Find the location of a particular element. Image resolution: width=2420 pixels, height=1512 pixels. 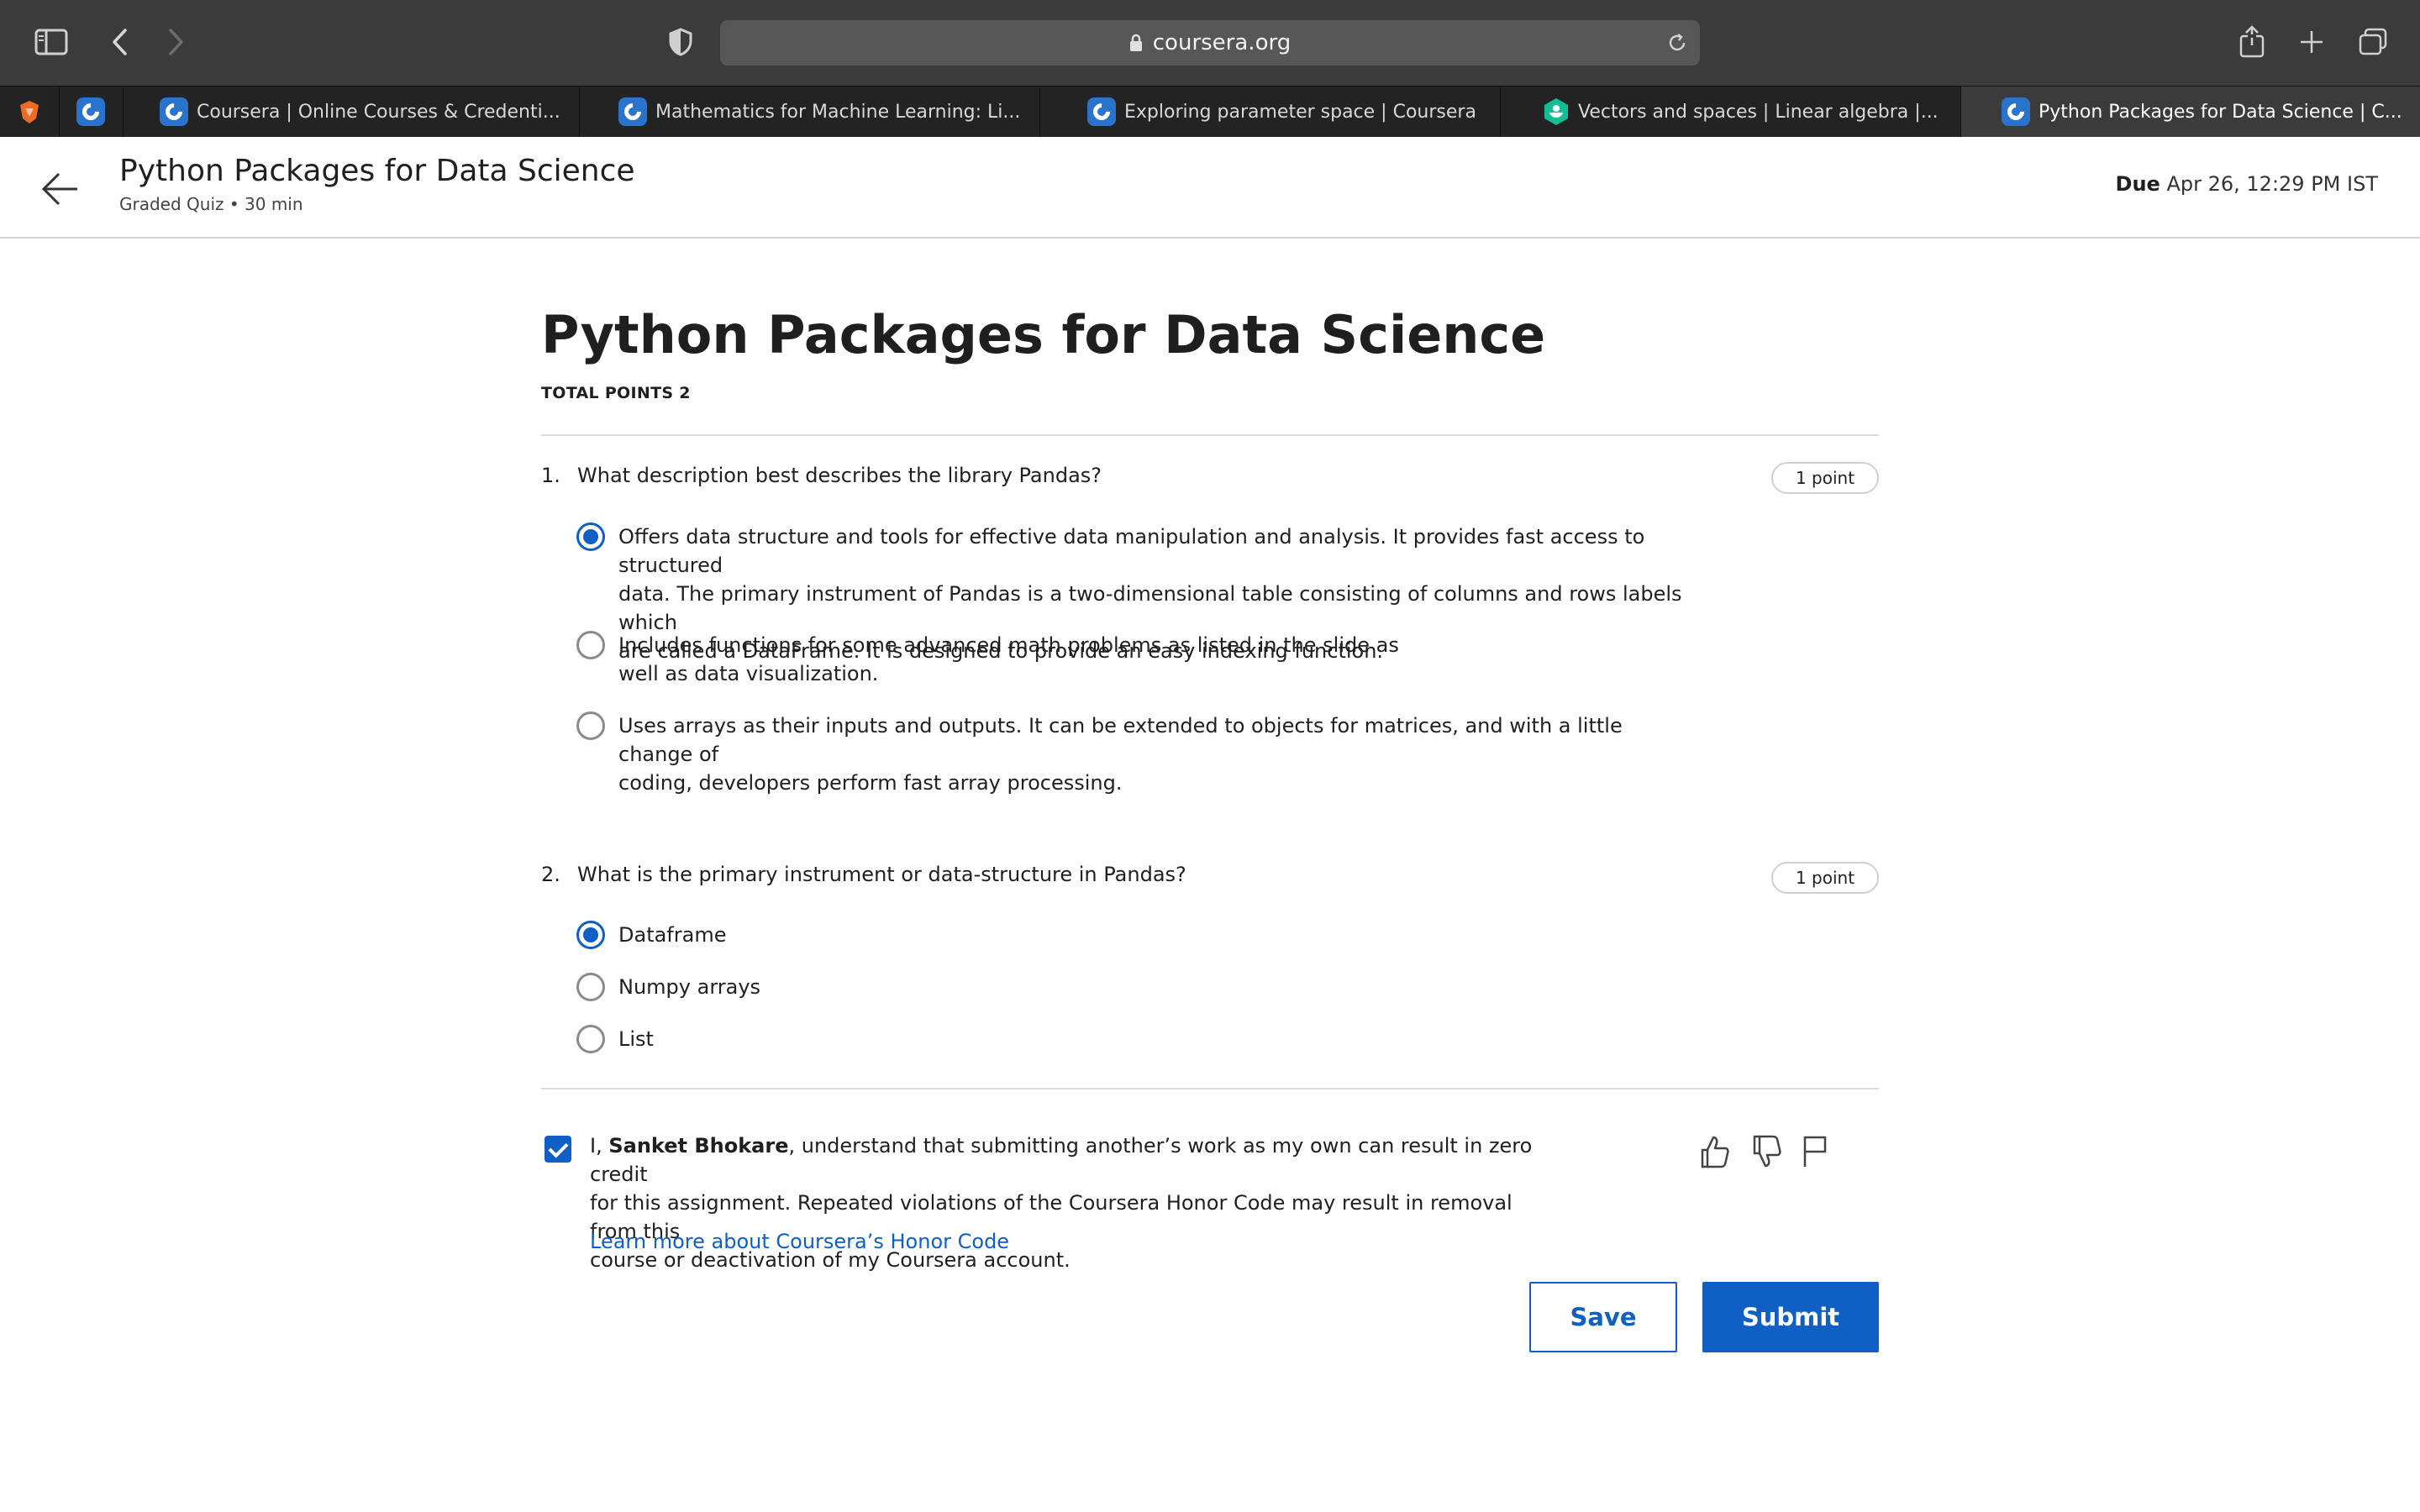

option-text: Dataframe is located at coordinates (673, 935).